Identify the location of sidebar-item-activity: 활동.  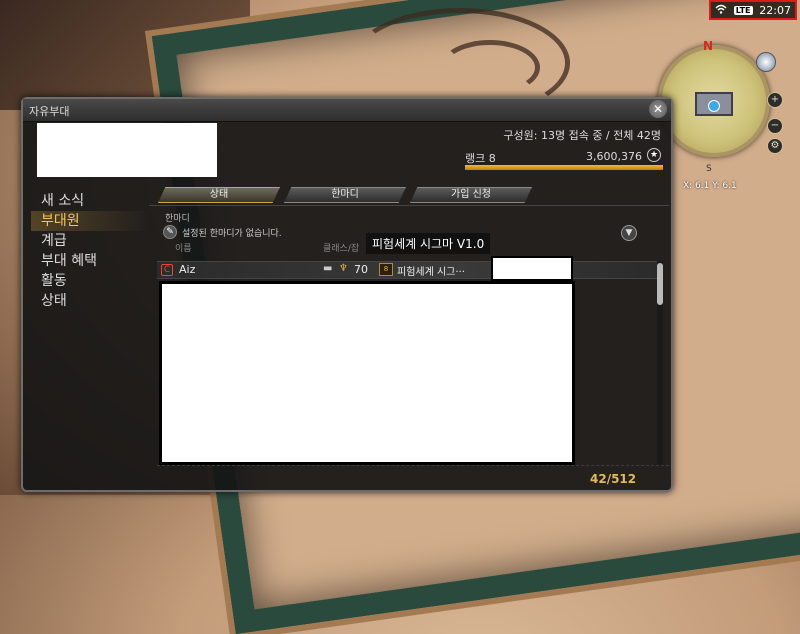
(90, 281).